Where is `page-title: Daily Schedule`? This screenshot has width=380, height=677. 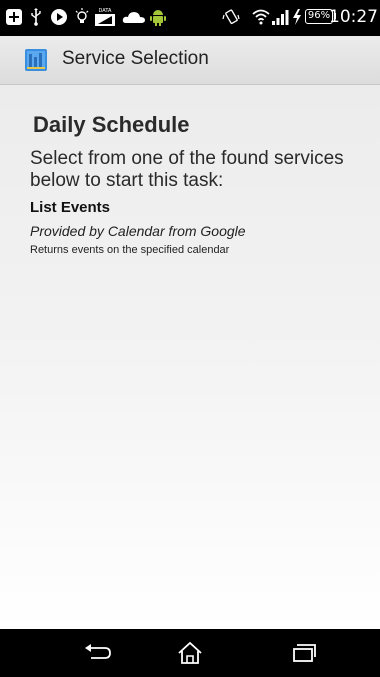
page-title: Daily Schedule is located at coordinates (111, 124).